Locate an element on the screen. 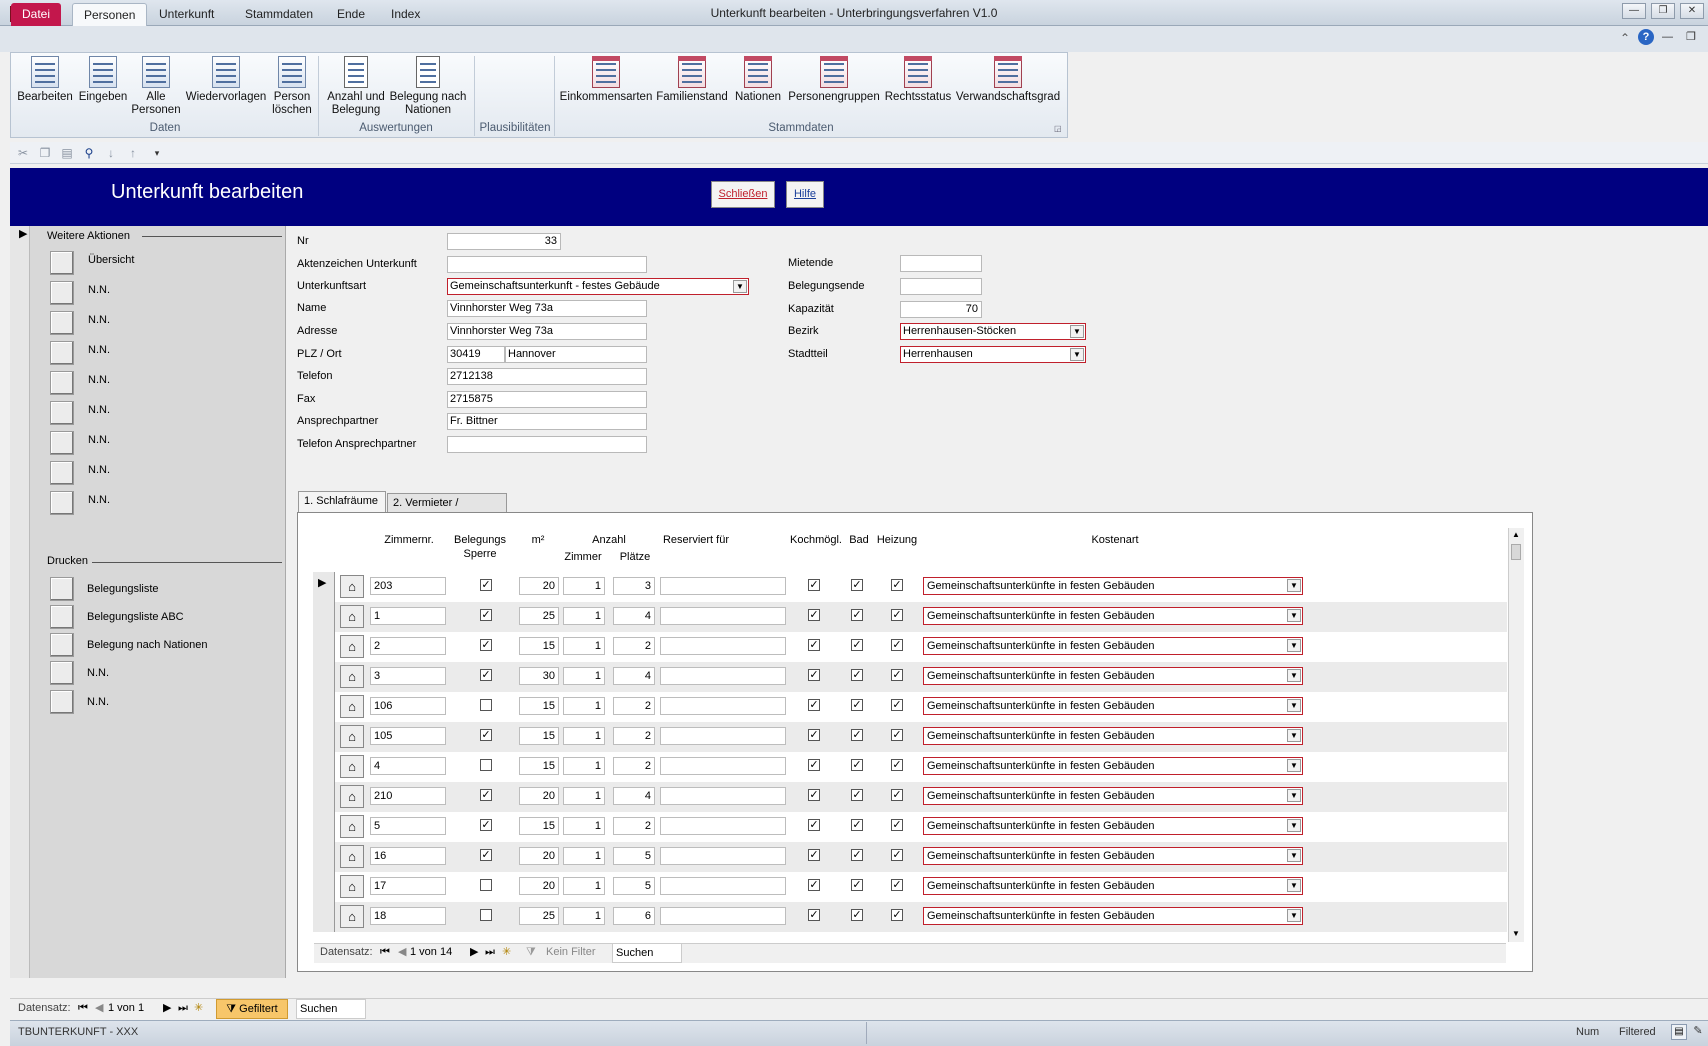 Image resolution: width=1708 pixels, height=1046 pixels. action-button-uebersicht is located at coordinates (62, 263).